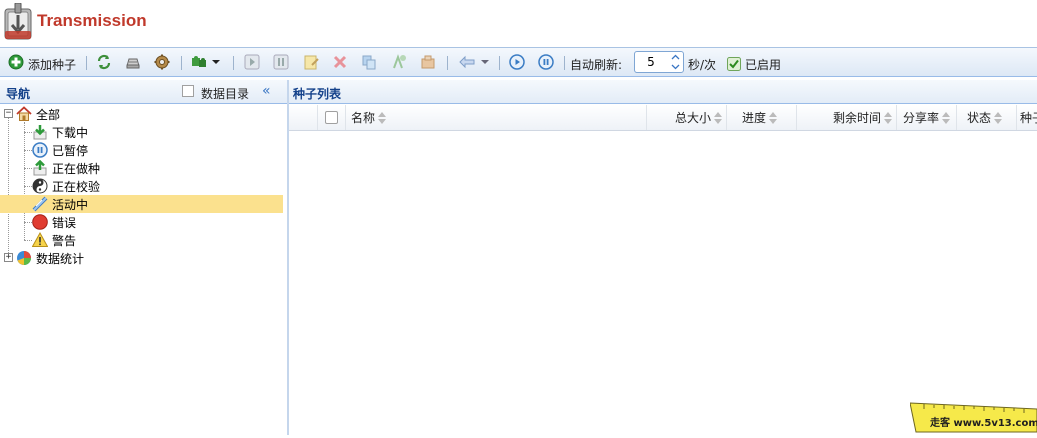  I want to click on refresh-button, so click(104, 62).